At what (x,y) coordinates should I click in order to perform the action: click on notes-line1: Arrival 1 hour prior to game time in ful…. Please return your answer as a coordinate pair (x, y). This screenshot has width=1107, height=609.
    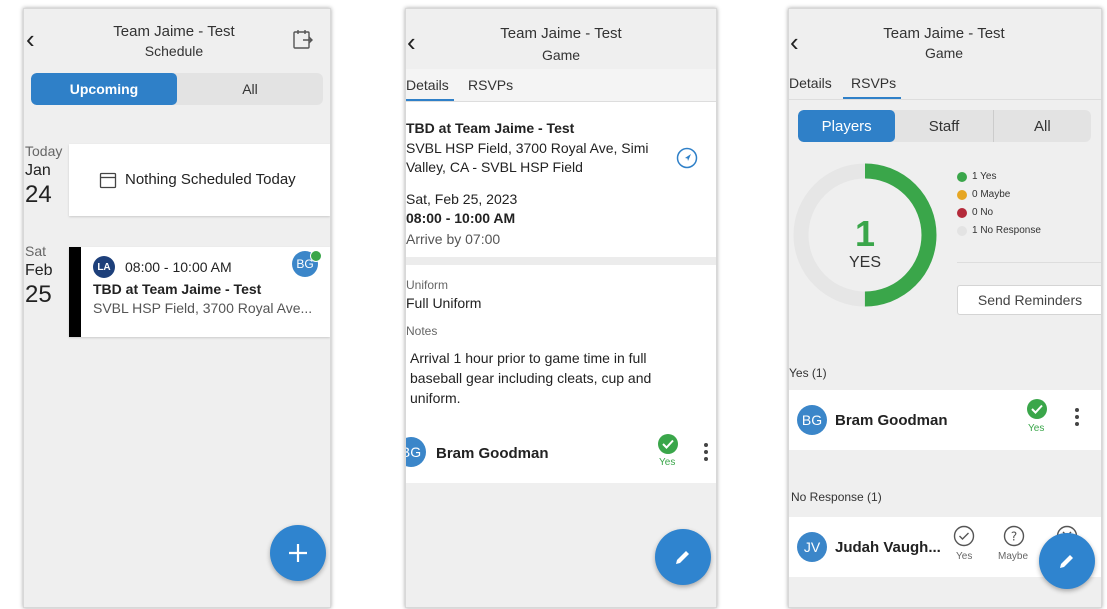
    Looking at the image, I should click on (528, 358).